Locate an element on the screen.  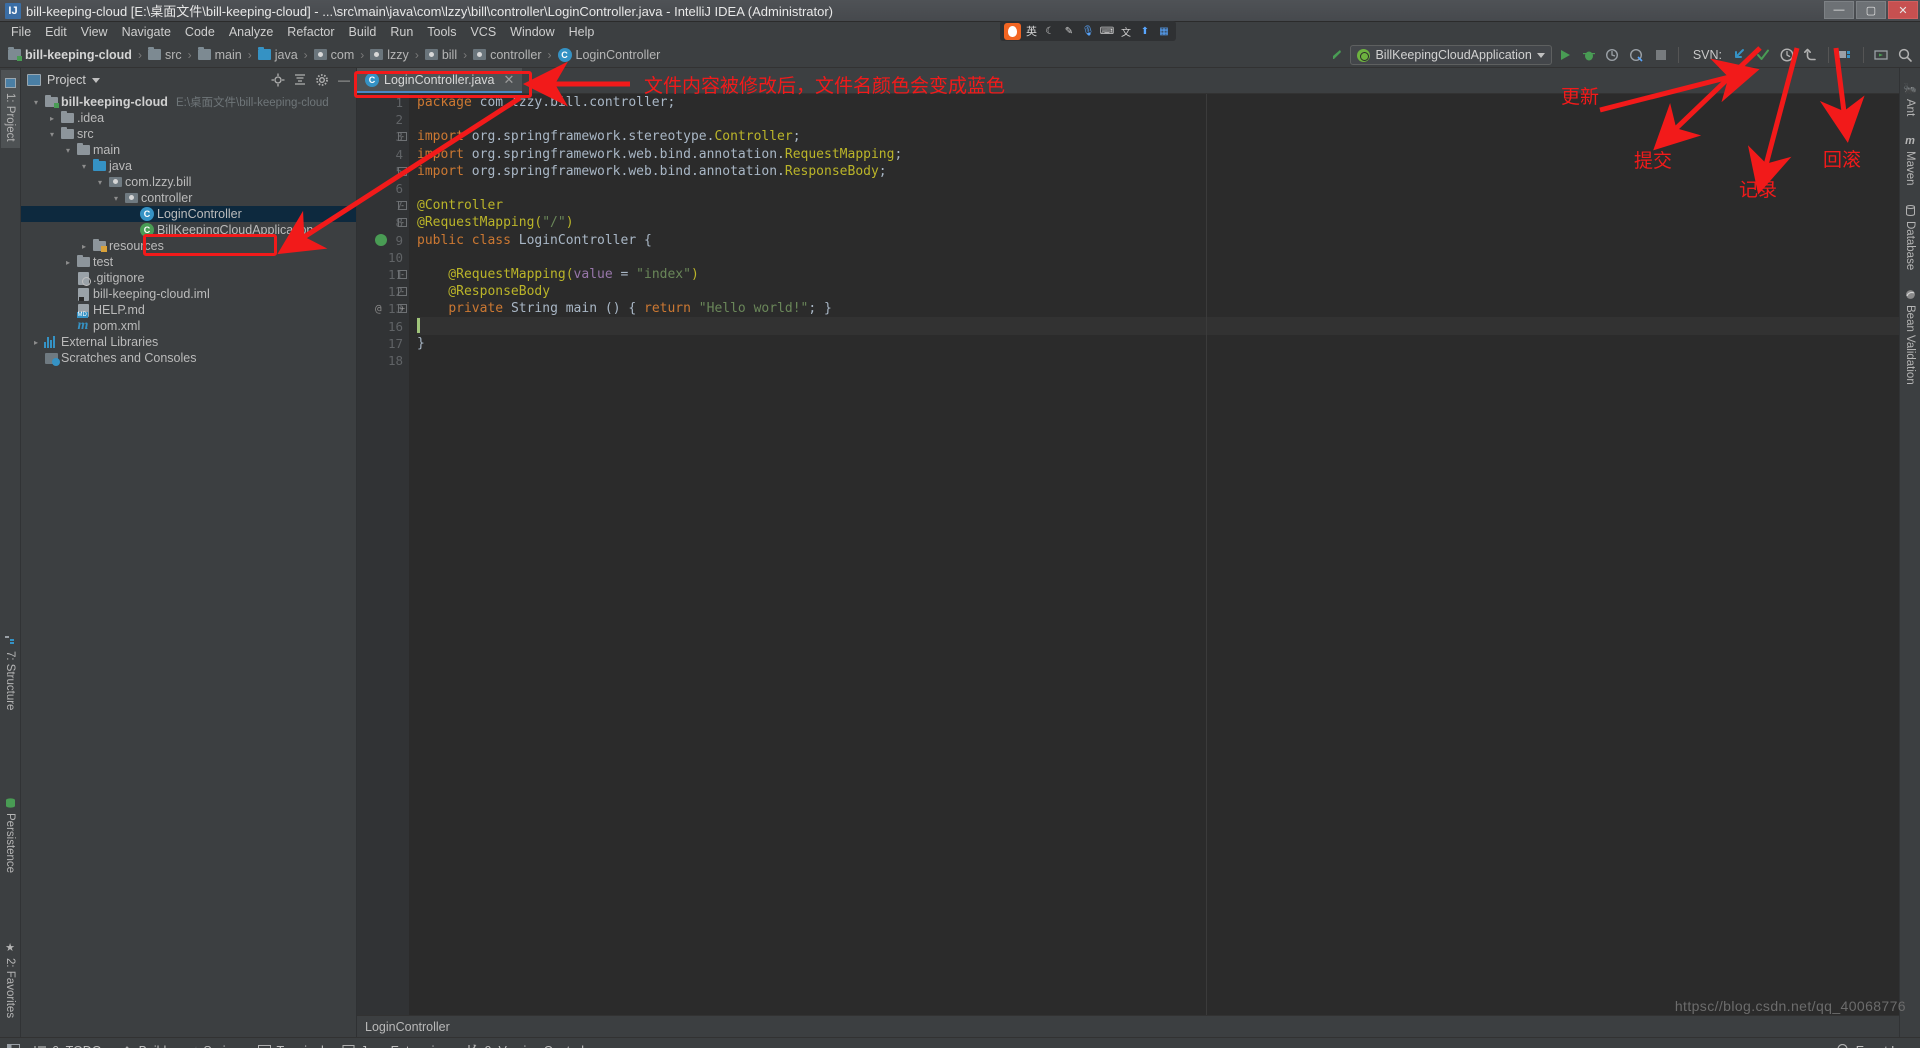
breadcrumb-item-java: java is located at coordinates (278, 55).